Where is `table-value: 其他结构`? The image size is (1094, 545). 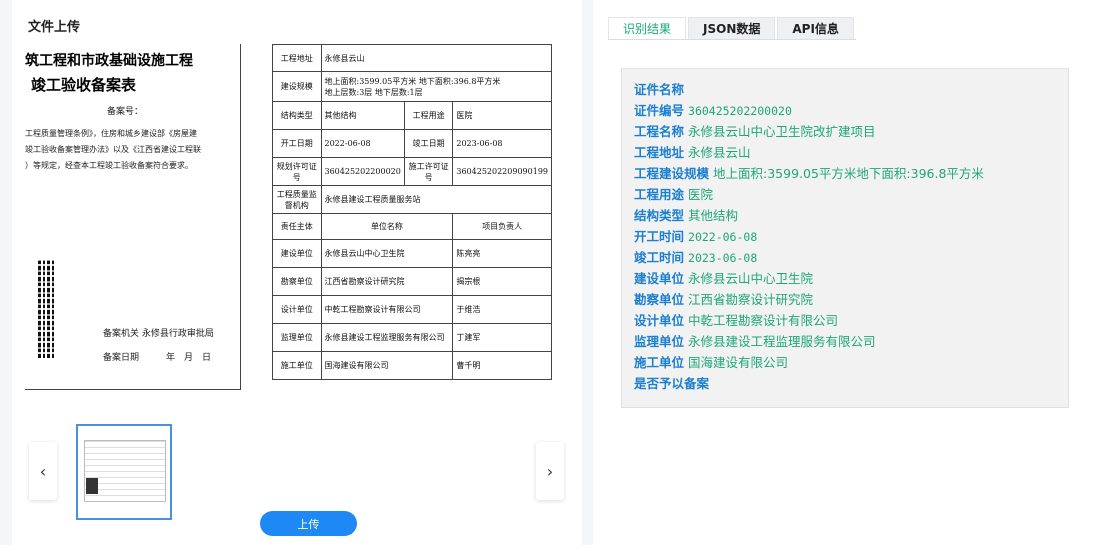 table-value: 其他结构 is located at coordinates (362, 115).